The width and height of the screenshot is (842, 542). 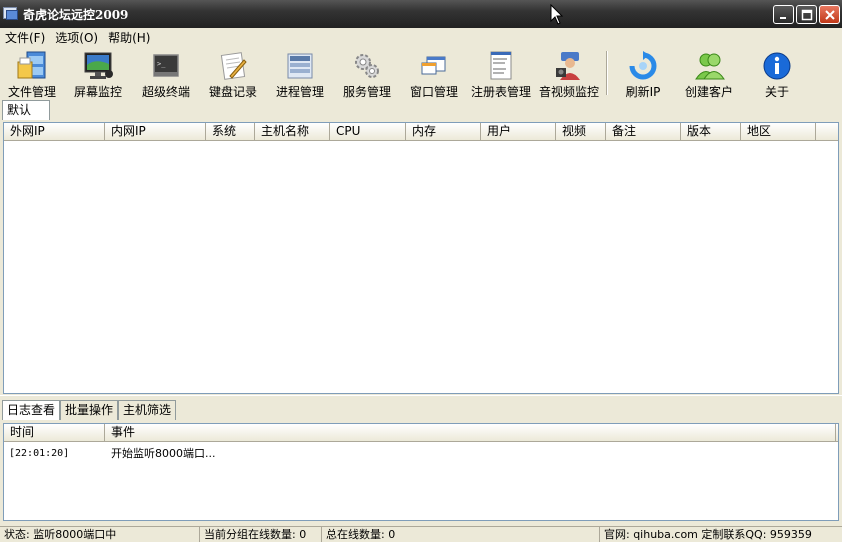 What do you see at coordinates (367, 66) in the screenshot?
I see `gears-icon` at bounding box center [367, 66].